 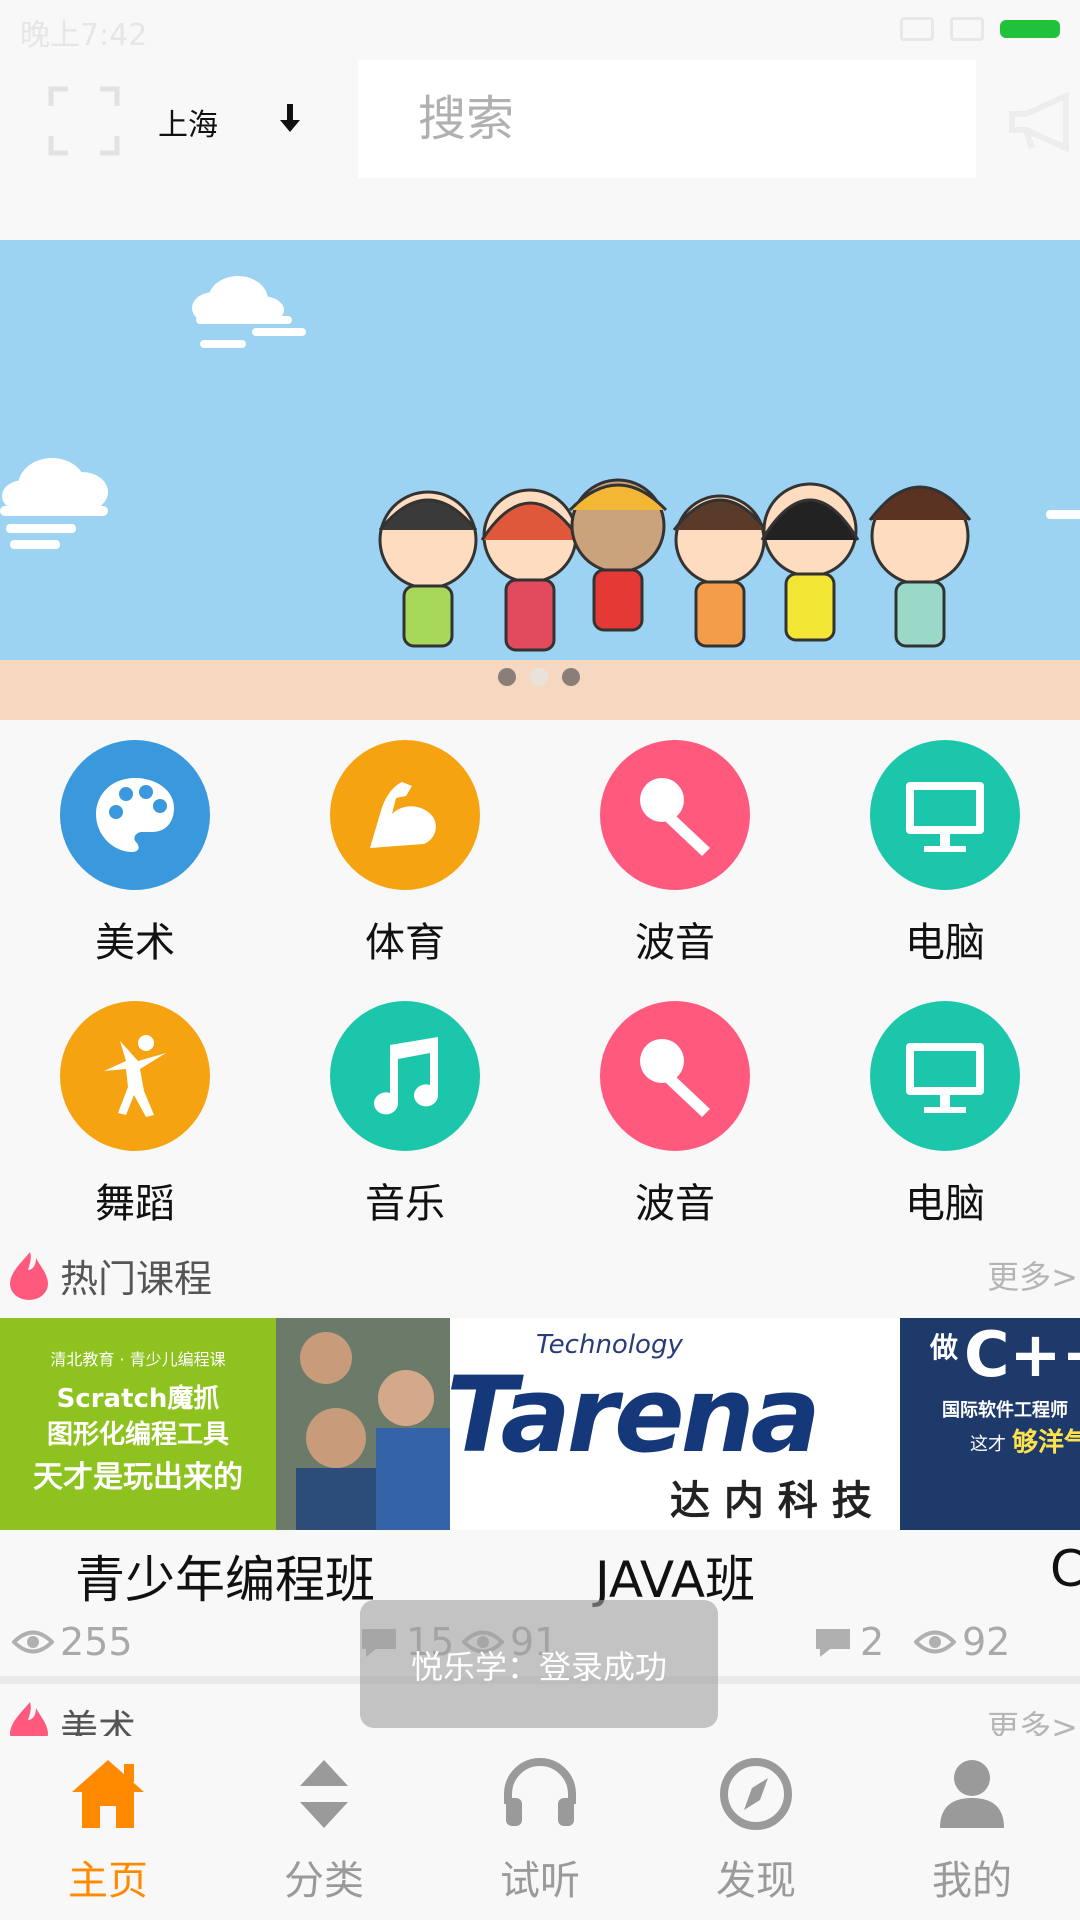 I want to click on category-label: 体育, so click(x=405, y=943).